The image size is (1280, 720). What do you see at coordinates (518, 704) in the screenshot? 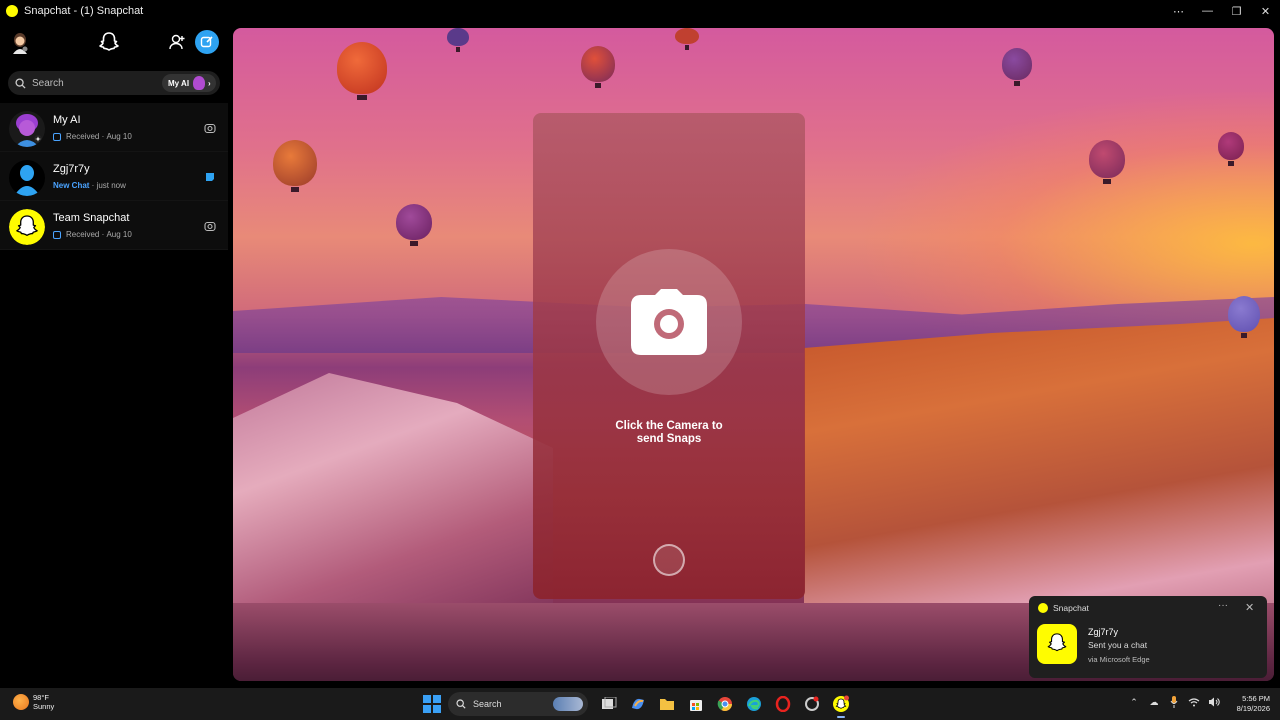
I see `taskbar-search: Search` at bounding box center [518, 704].